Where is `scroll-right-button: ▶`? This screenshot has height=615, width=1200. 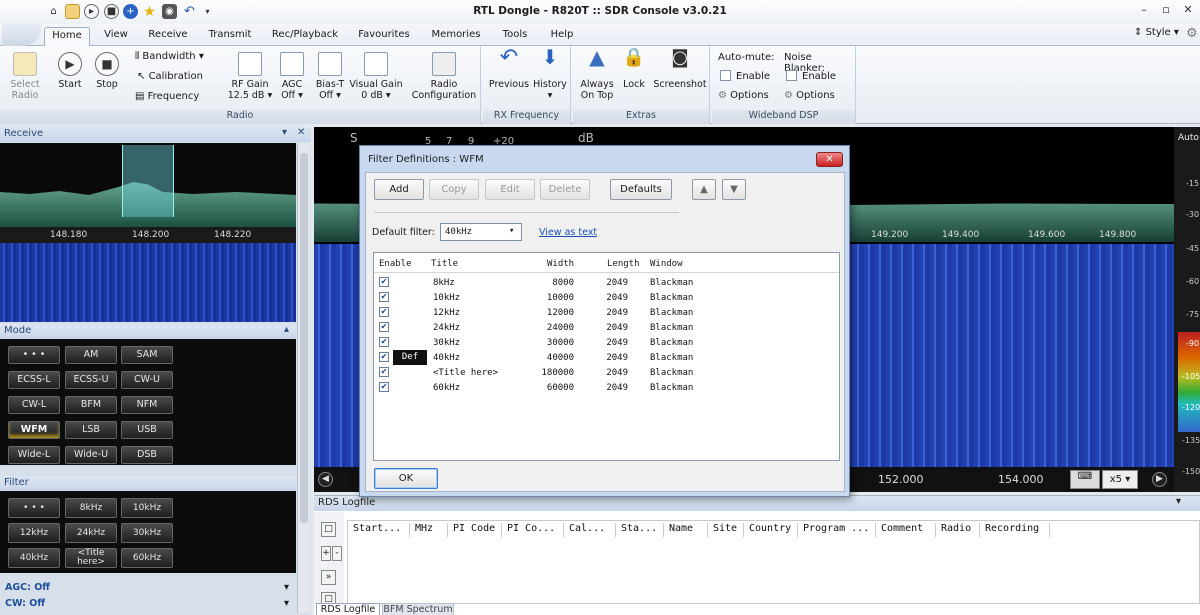
scroll-right-button: ▶ is located at coordinates (1159, 479).